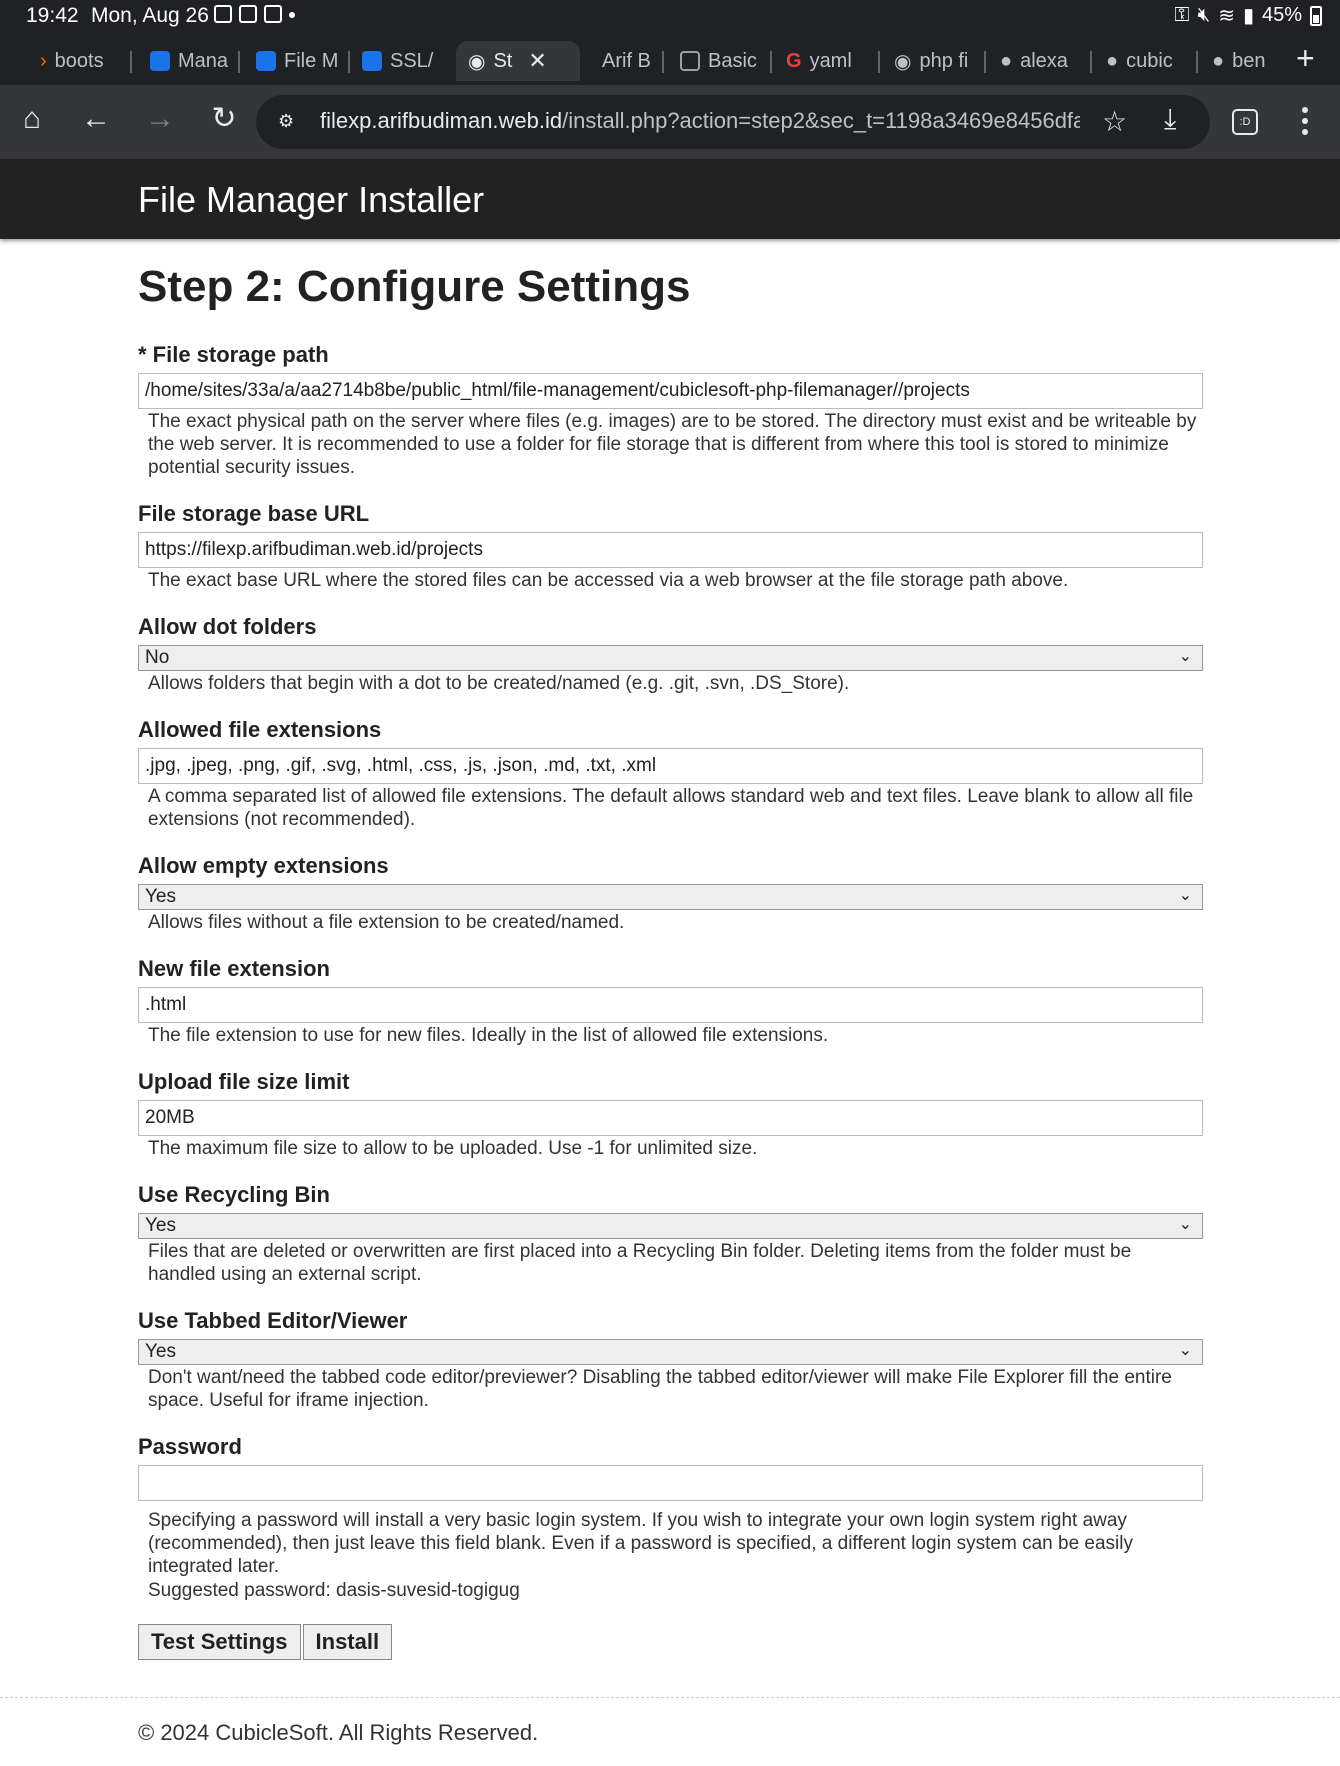 The height and width of the screenshot is (1766, 1340). What do you see at coordinates (303, 61) in the screenshot?
I see `browser-tab: File M` at bounding box center [303, 61].